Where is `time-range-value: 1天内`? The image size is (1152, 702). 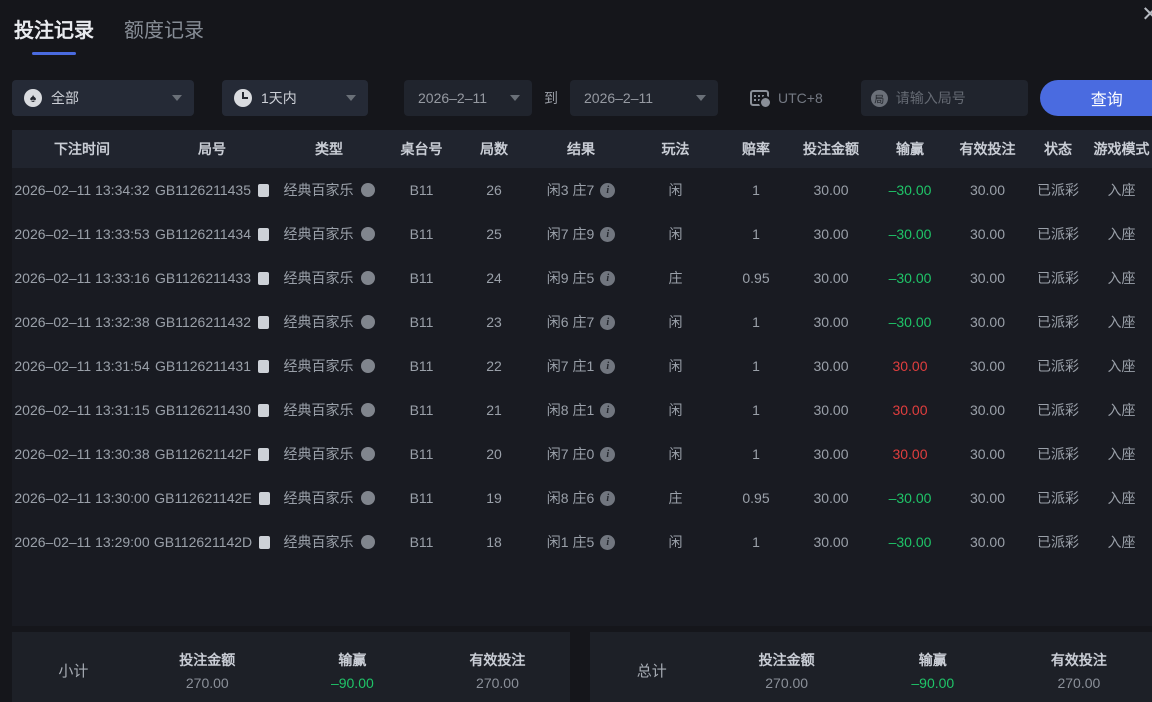 time-range-value: 1天内 is located at coordinates (279, 98).